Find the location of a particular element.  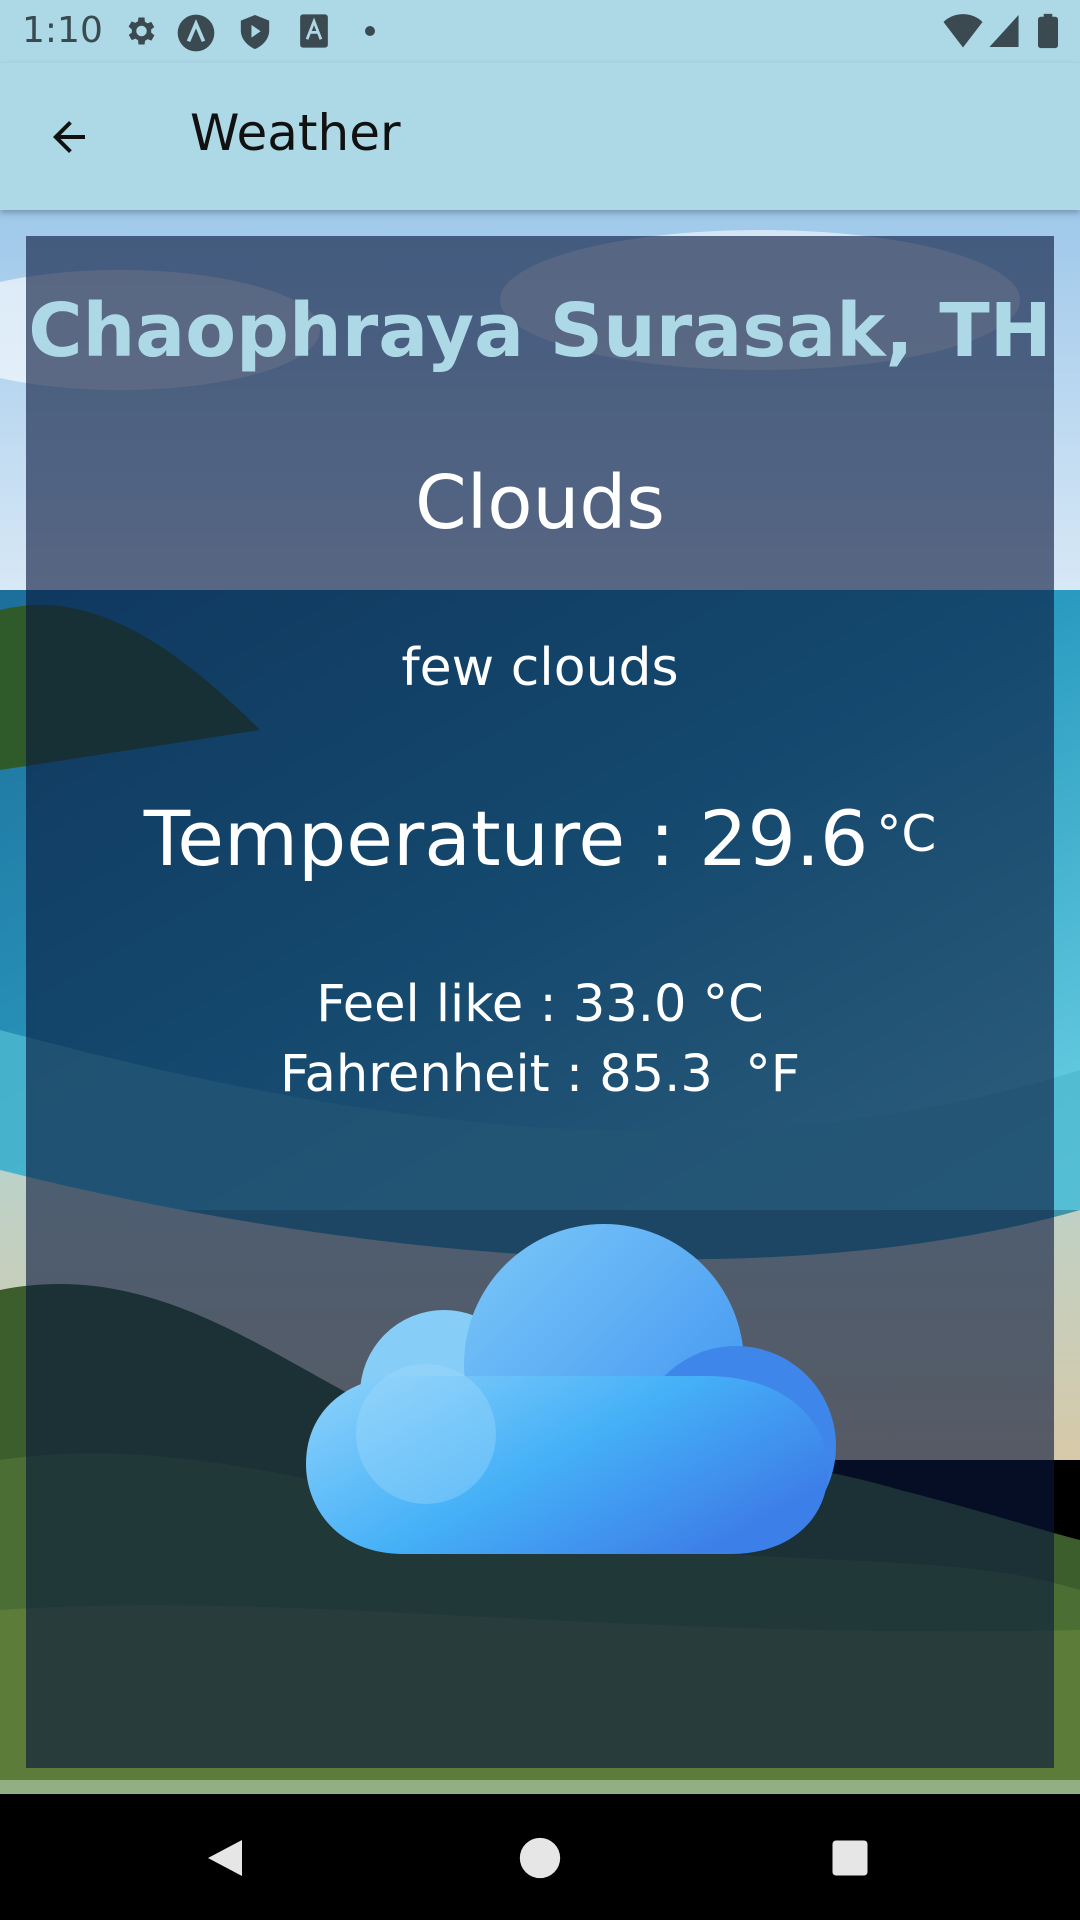

back-button is located at coordinates (69, 137).